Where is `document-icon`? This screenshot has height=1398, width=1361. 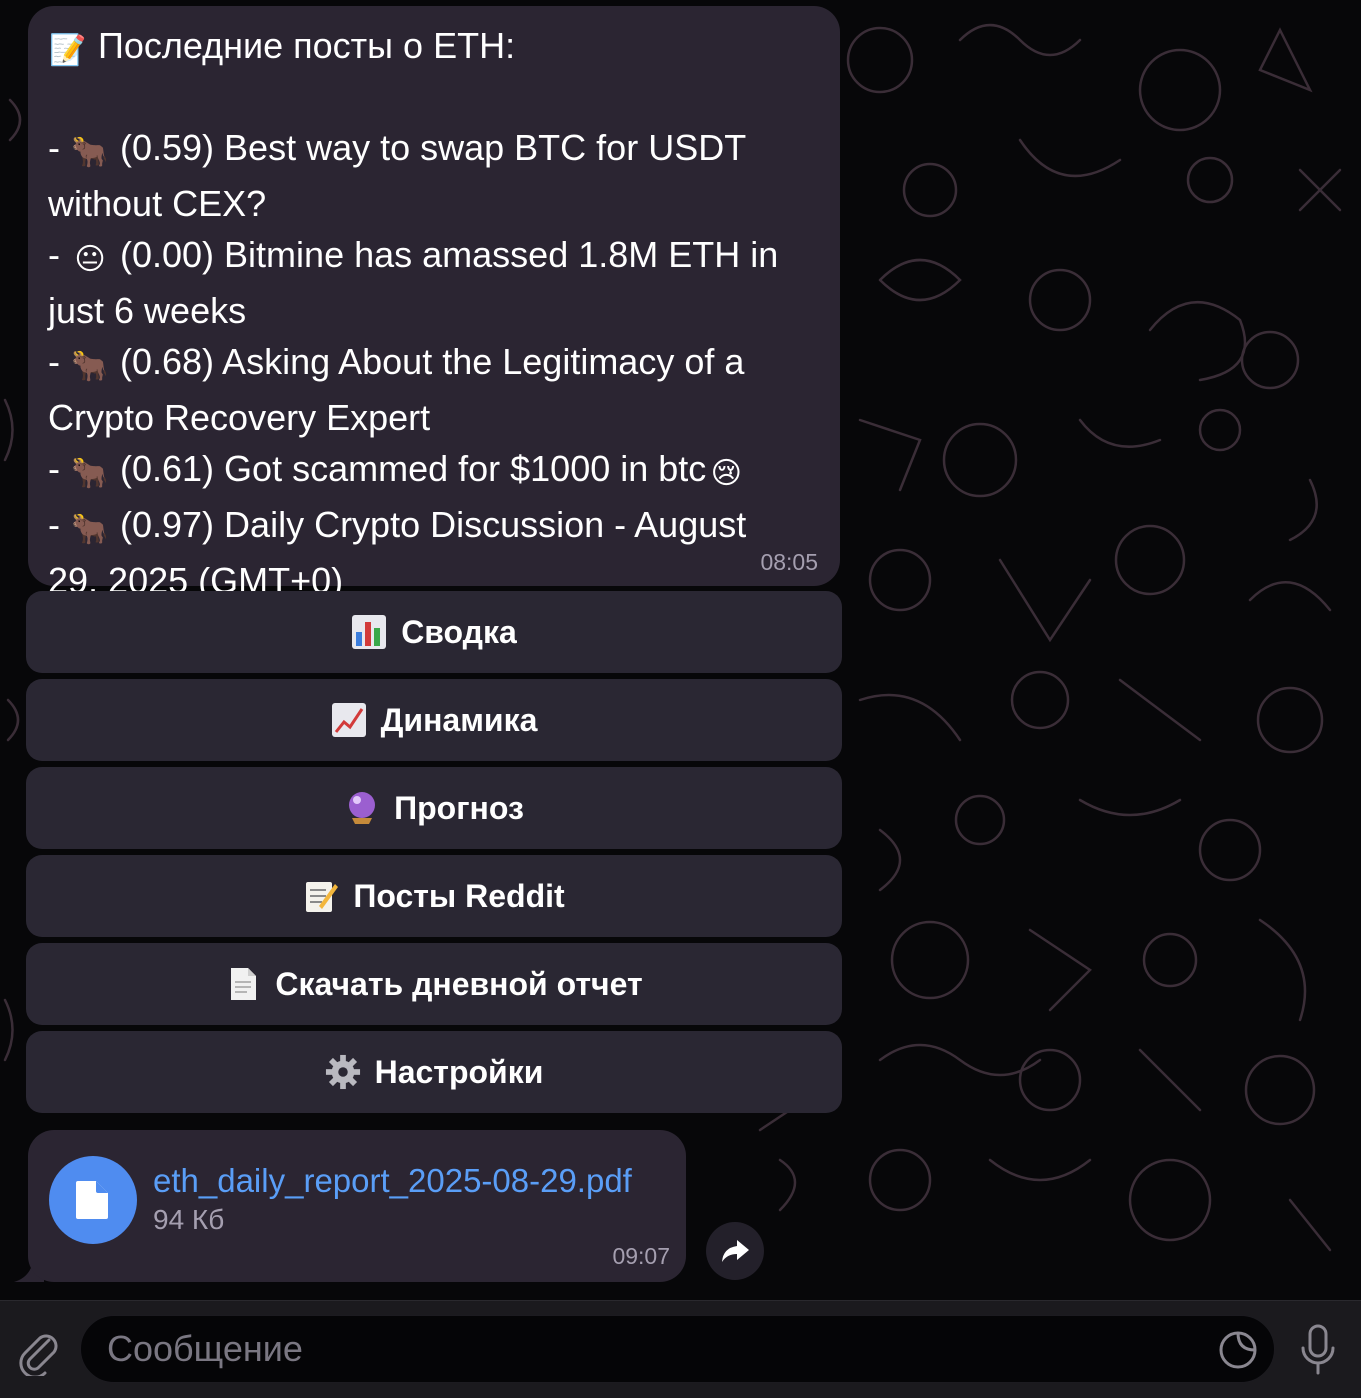 document-icon is located at coordinates (93, 1200).